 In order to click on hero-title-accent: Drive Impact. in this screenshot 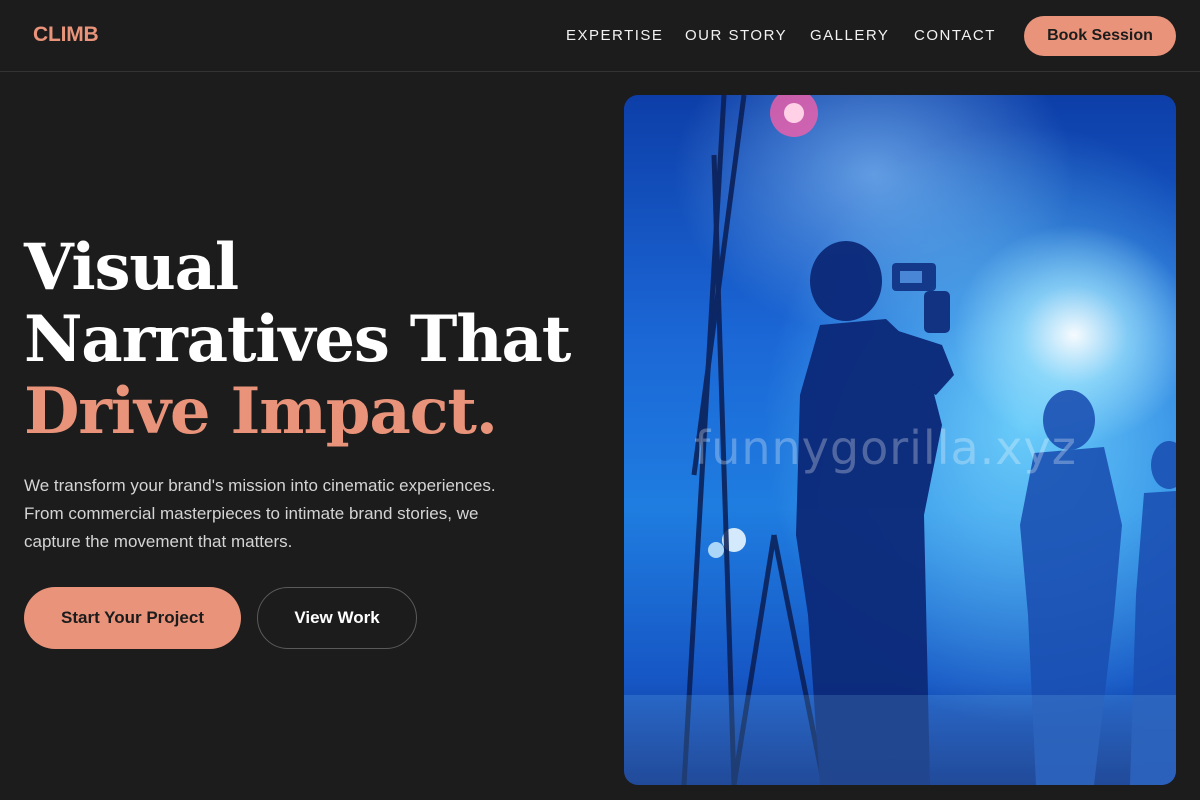, I will do `click(261, 411)`.